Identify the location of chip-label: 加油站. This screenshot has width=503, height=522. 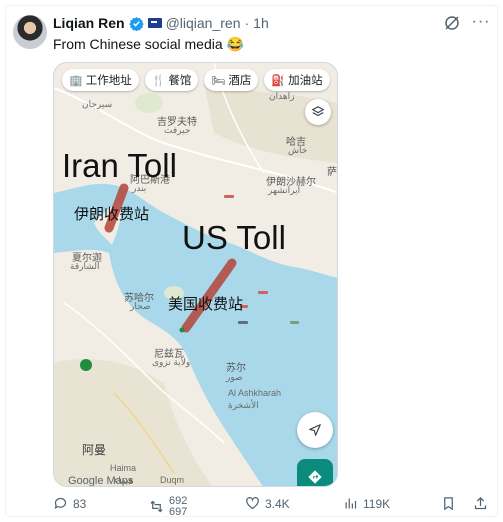
(305, 81).